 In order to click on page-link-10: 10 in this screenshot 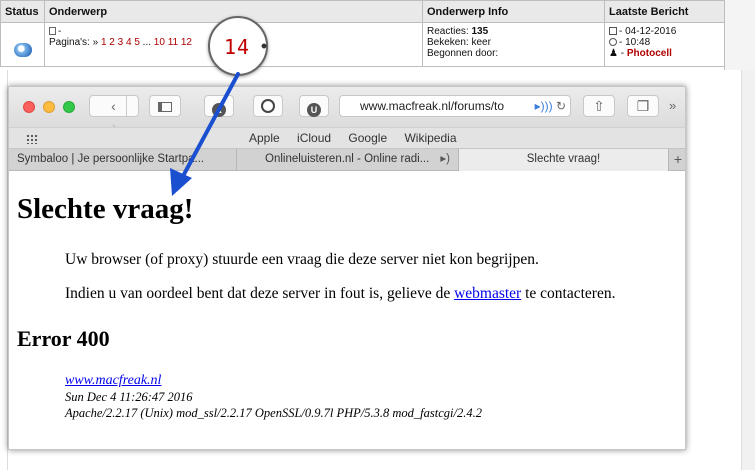, I will do `click(159, 42)`.